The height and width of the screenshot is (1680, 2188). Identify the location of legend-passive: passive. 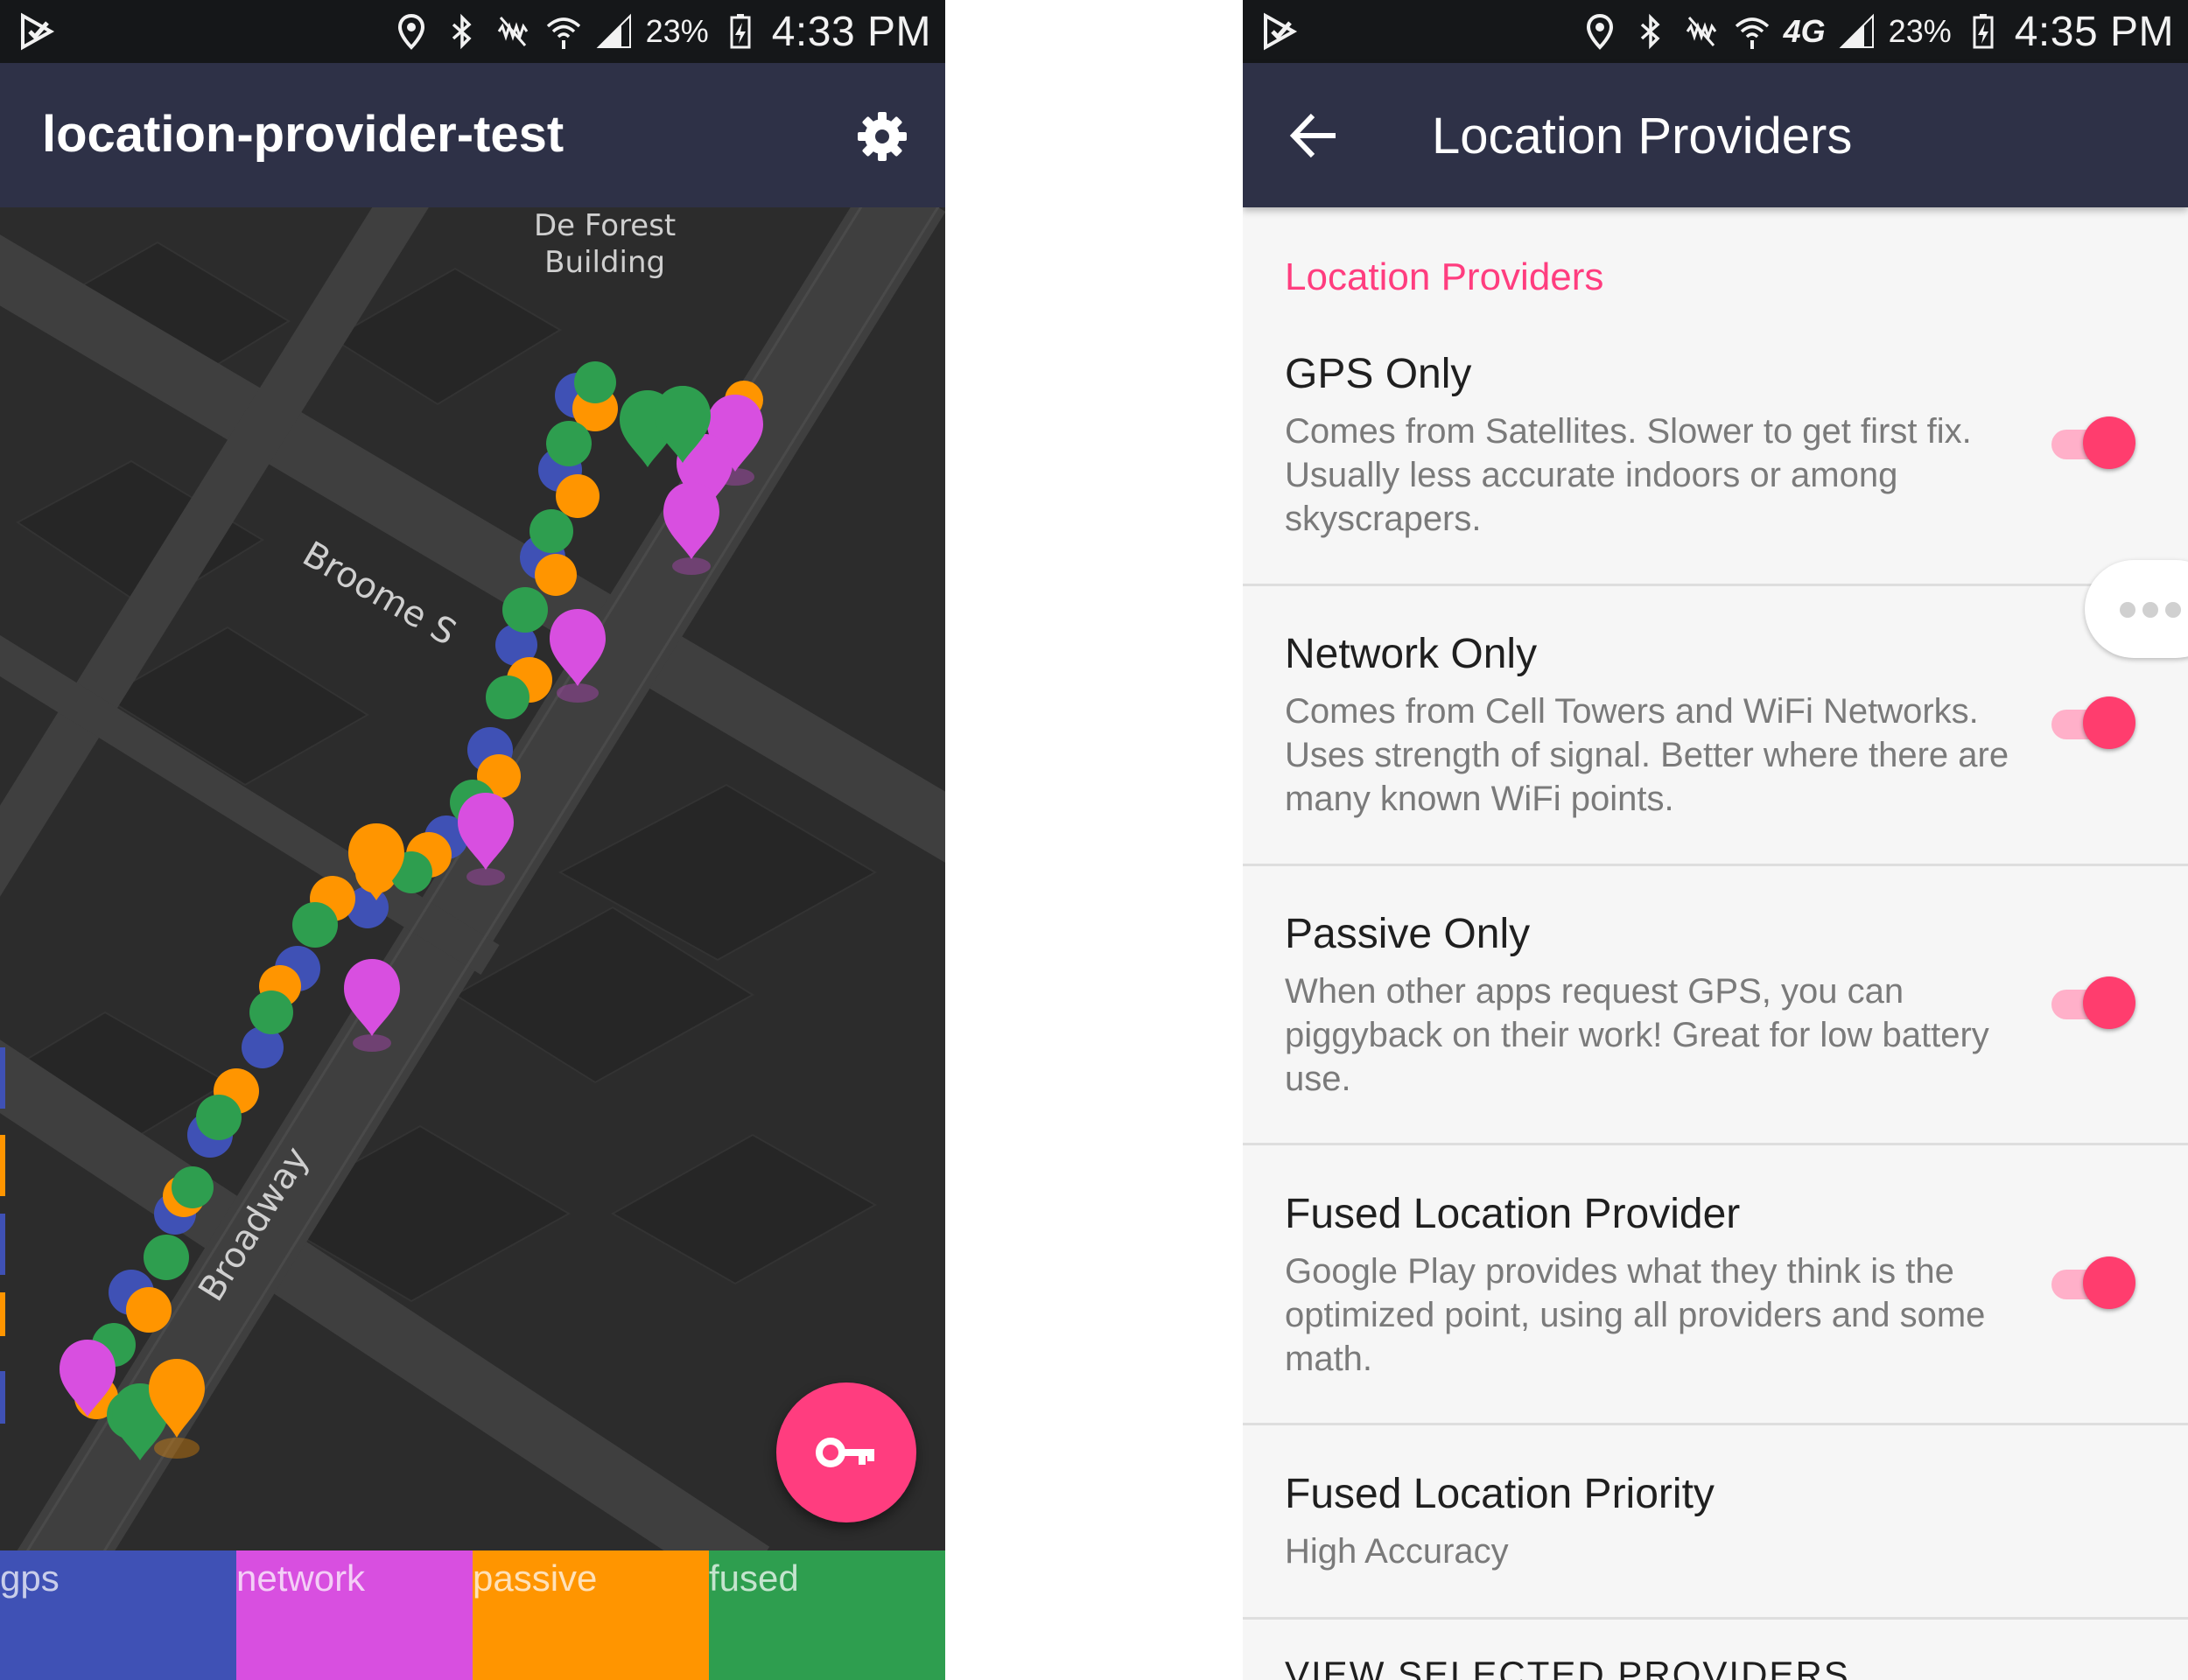
(591, 1615).